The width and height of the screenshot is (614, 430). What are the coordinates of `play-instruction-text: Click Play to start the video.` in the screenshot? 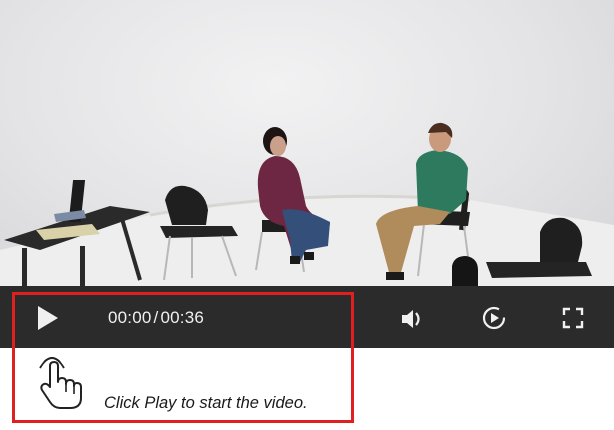 It's located at (206, 403).